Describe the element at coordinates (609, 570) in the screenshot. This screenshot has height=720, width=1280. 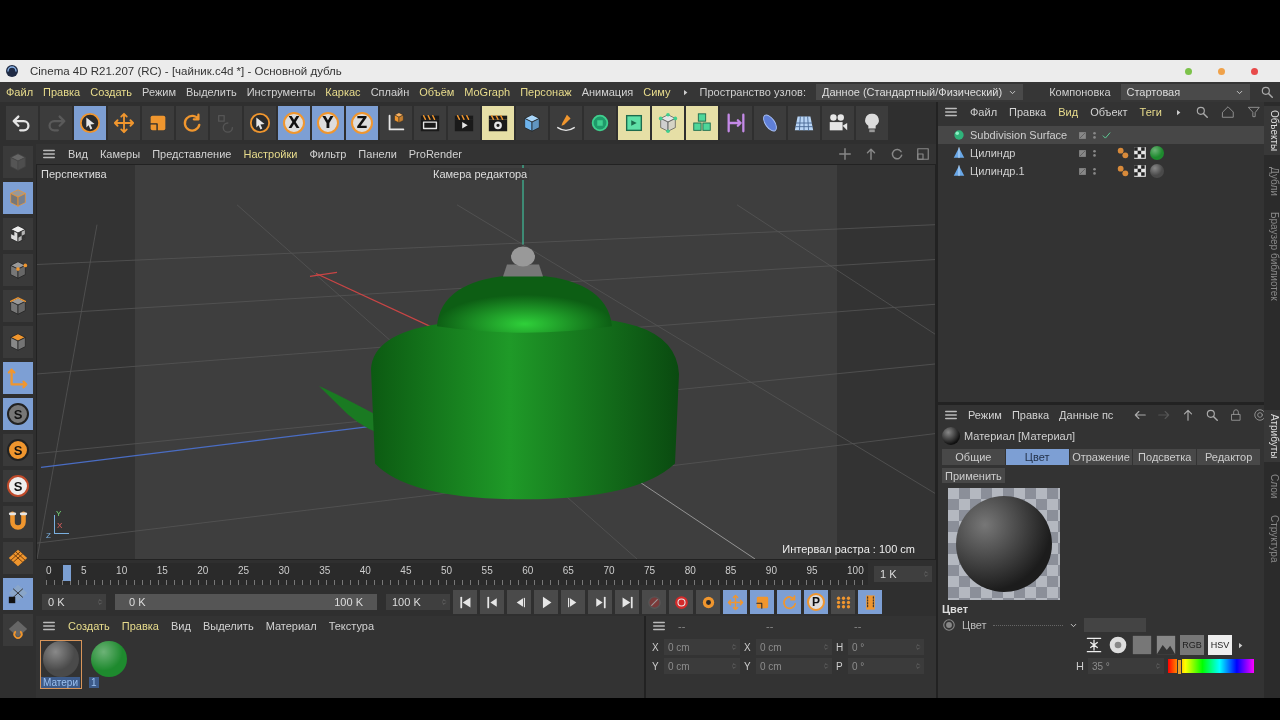
I see `tick-label: 70` at that location.